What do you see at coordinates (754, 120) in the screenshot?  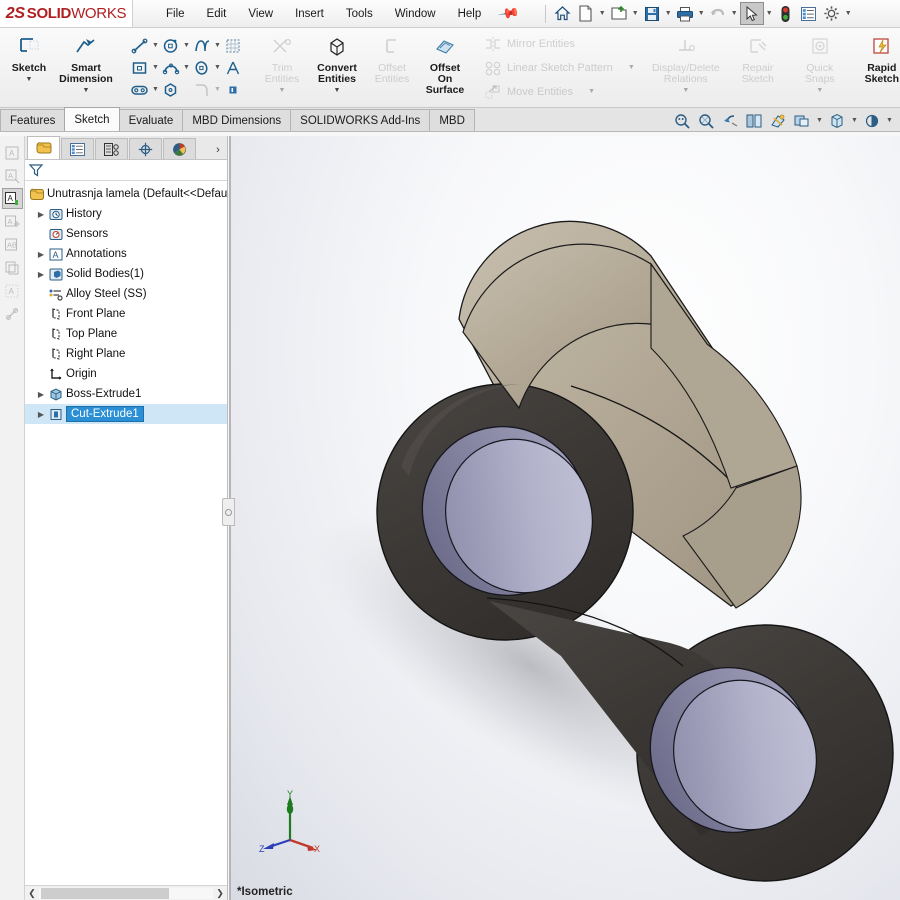 I see `section-view-icon` at bounding box center [754, 120].